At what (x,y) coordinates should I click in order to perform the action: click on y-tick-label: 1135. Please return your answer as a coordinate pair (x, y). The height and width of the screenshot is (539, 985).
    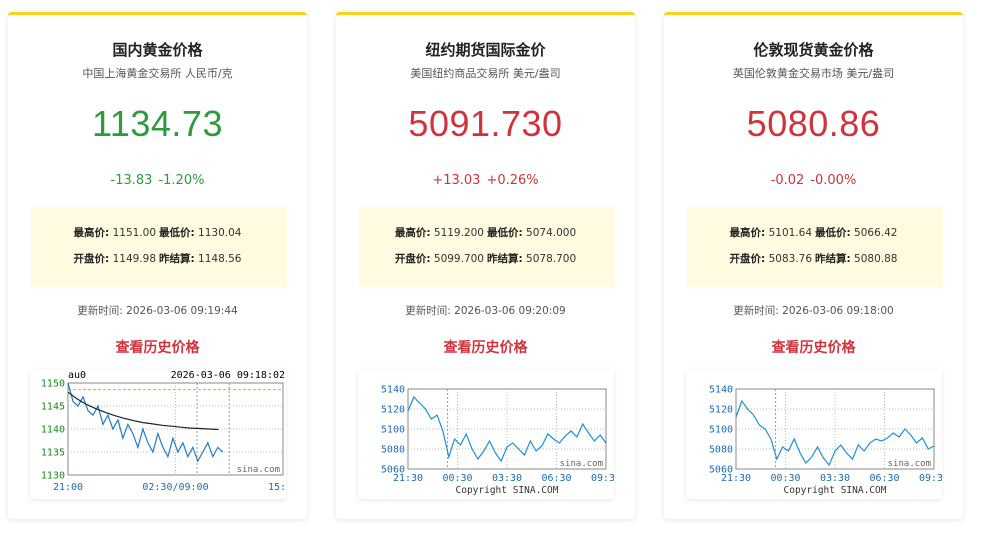
    Looking at the image, I should click on (53, 453).